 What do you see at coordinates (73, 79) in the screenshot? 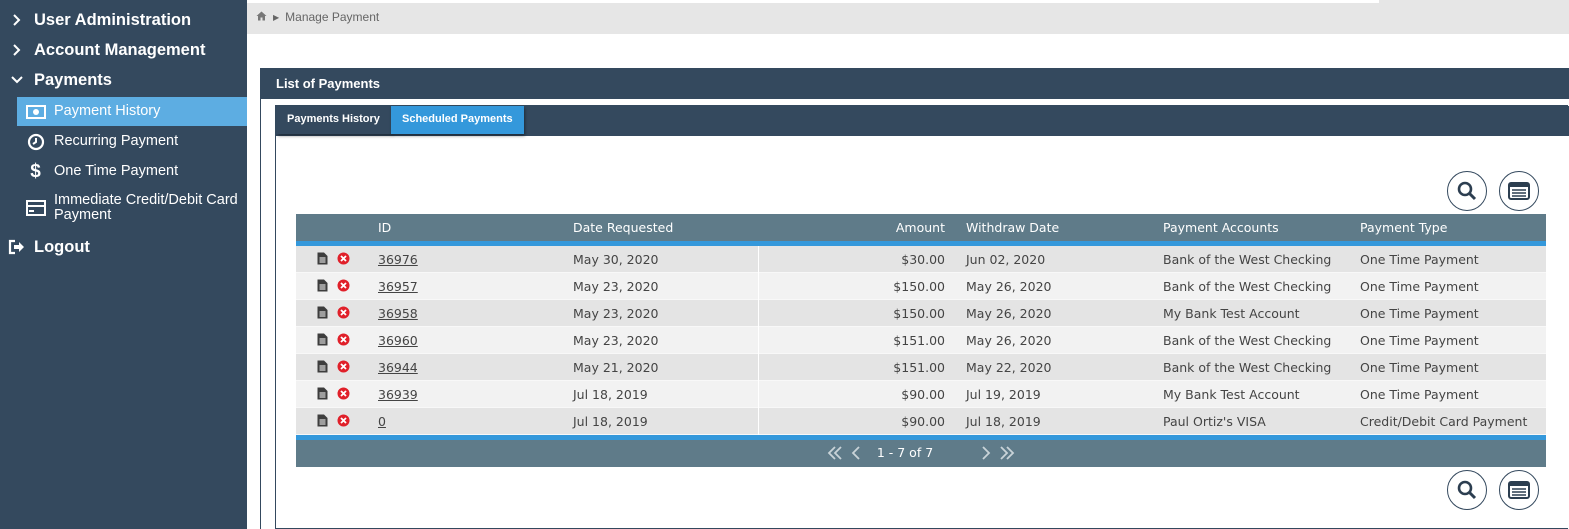
I see `sidebar-item-label: Payments` at bounding box center [73, 79].